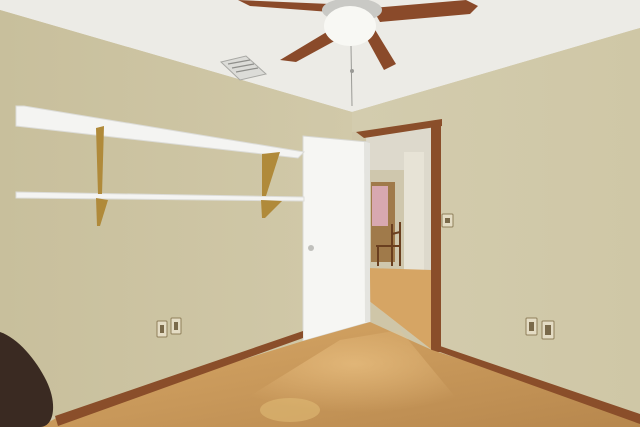 This screenshot has width=640, height=427. Describe the element at coordinates (290, 410) in the screenshot. I see `floor-stain` at that location.